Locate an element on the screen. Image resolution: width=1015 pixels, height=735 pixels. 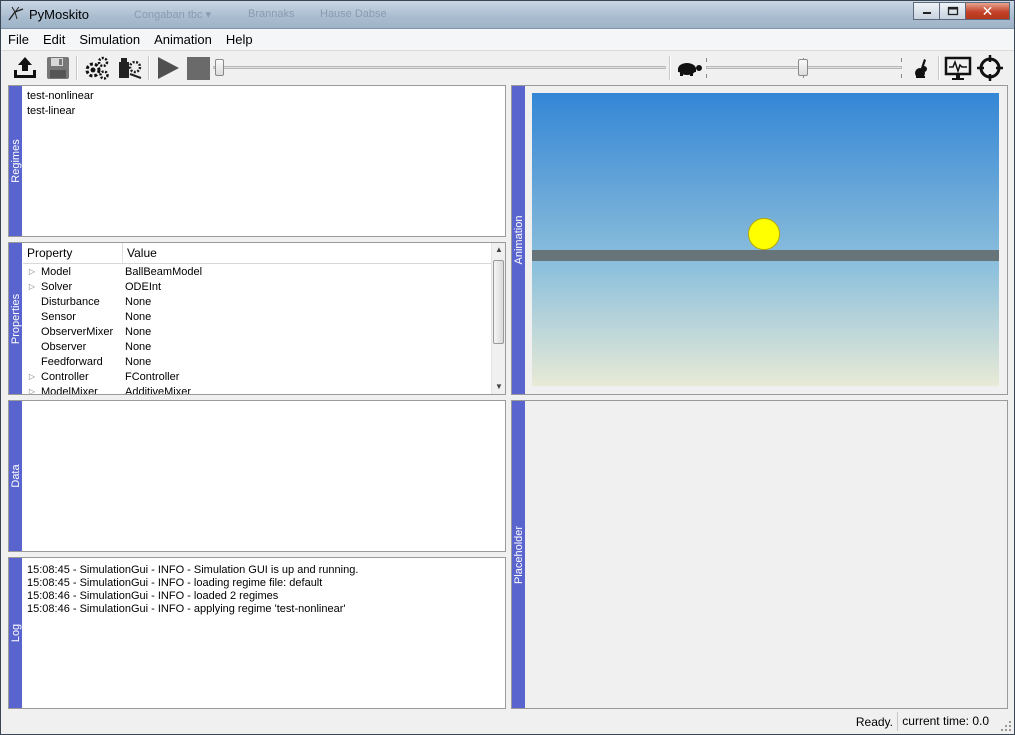
scrollbar-thumb is located at coordinates (498, 302).